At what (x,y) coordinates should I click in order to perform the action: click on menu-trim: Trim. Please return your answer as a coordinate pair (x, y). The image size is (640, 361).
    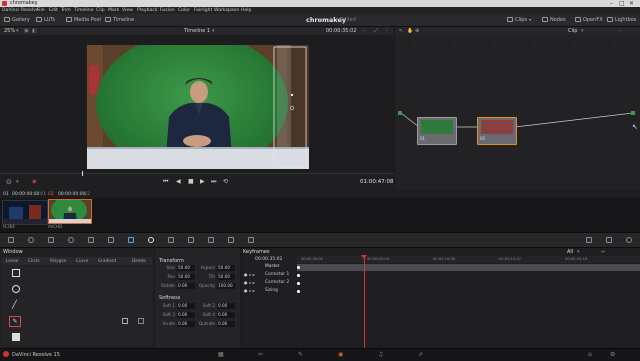
    Looking at the image, I should click on (66, 10).